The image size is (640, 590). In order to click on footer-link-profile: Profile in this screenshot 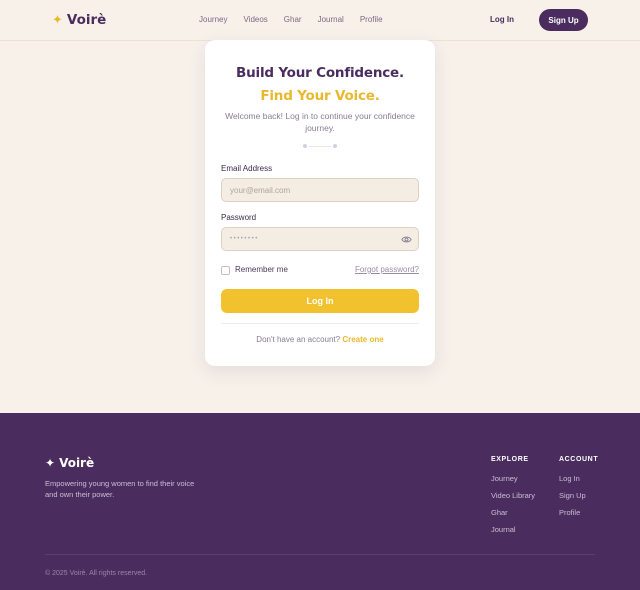, I will do `click(578, 513)`.